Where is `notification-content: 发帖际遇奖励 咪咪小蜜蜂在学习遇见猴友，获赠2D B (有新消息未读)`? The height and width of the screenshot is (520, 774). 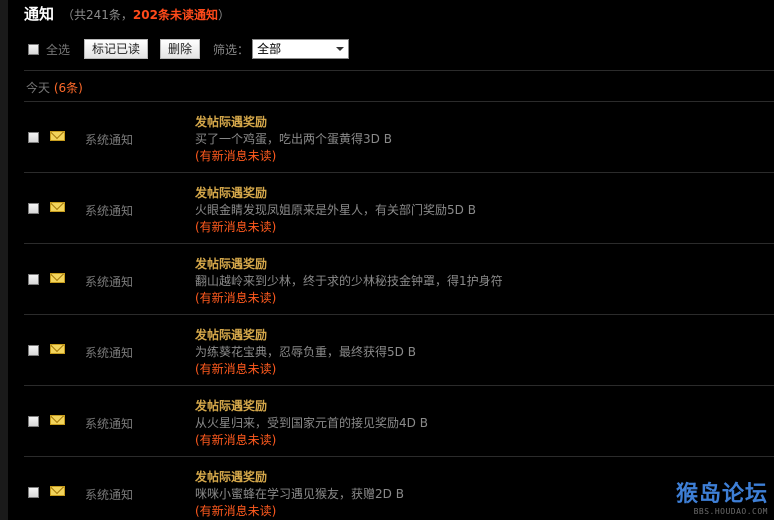 notification-content: 发帖际遇奖励 咪咪小蜜蜂在学习遇见猴友，获赠2D B (有新消息未读) is located at coordinates (299, 494).